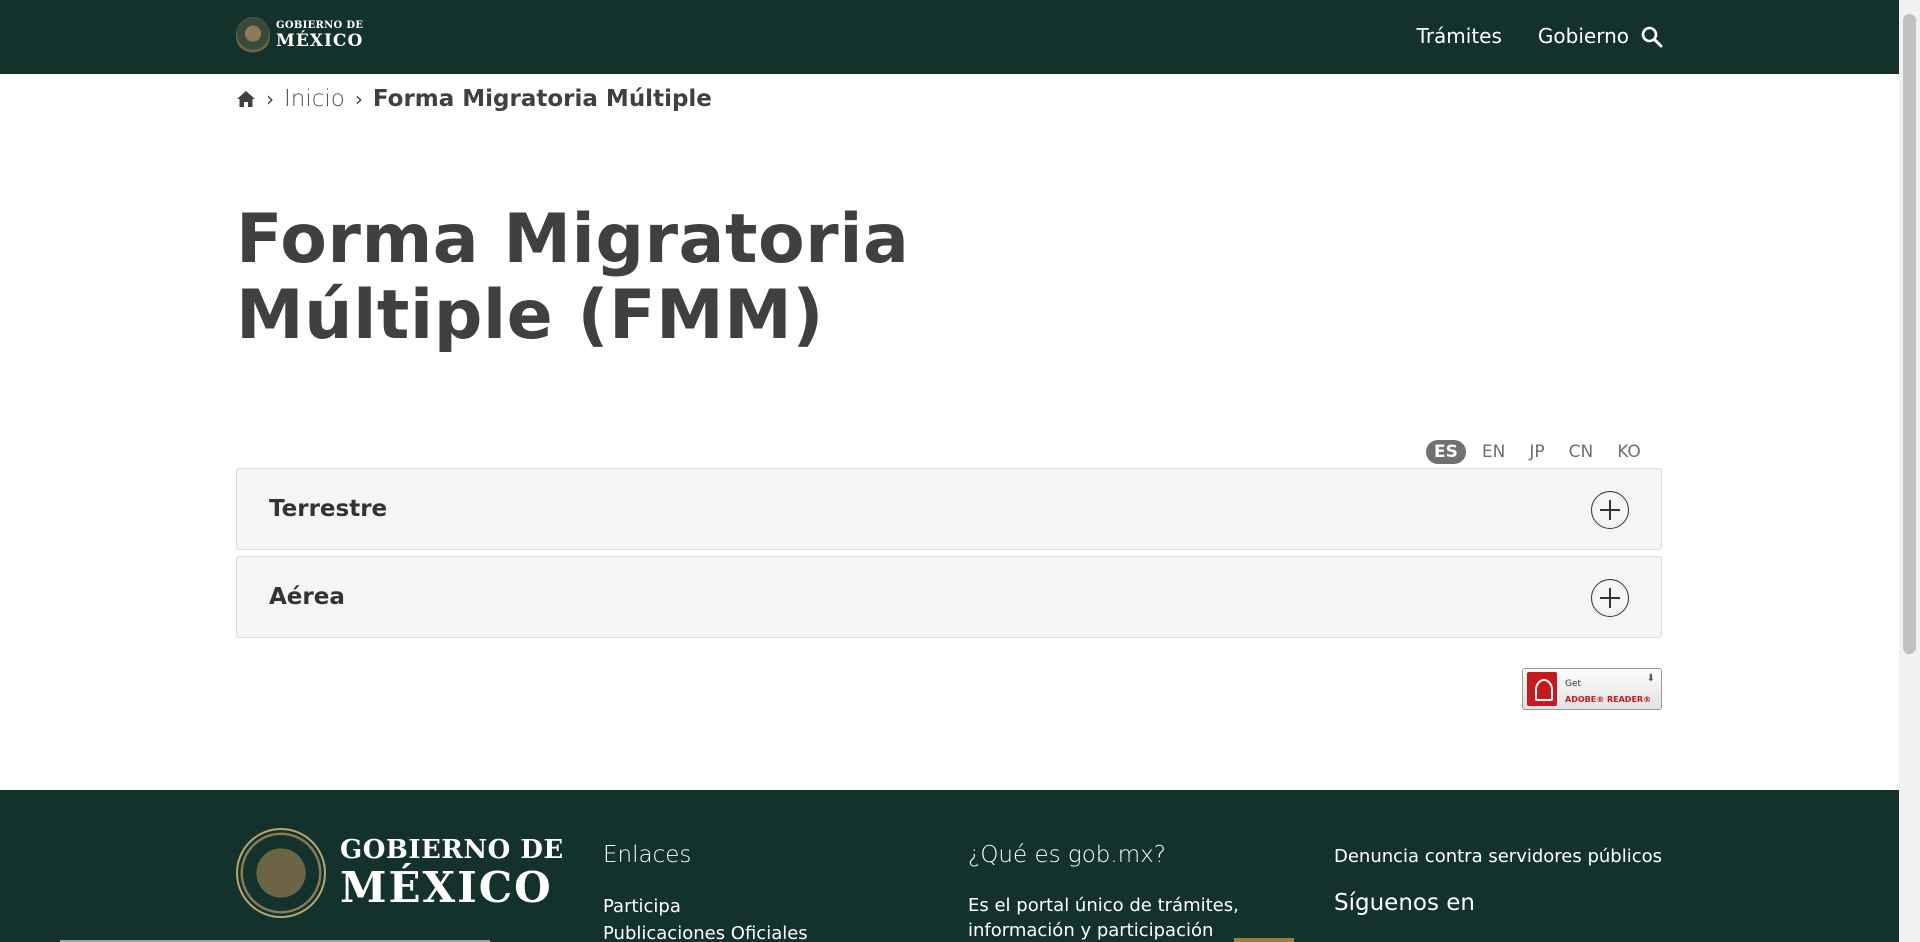 This screenshot has height=942, width=1920. I want to click on adobe-reader-icon, so click(1542, 689).